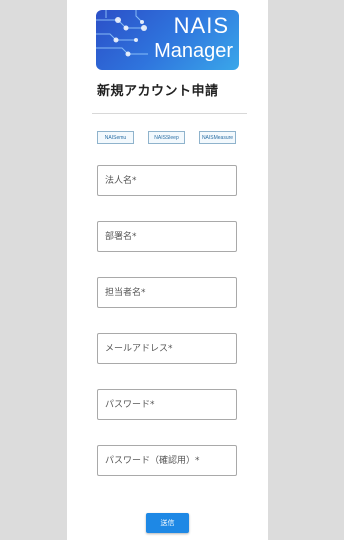  What do you see at coordinates (167, 404) in the screenshot?
I see `password-input` at bounding box center [167, 404].